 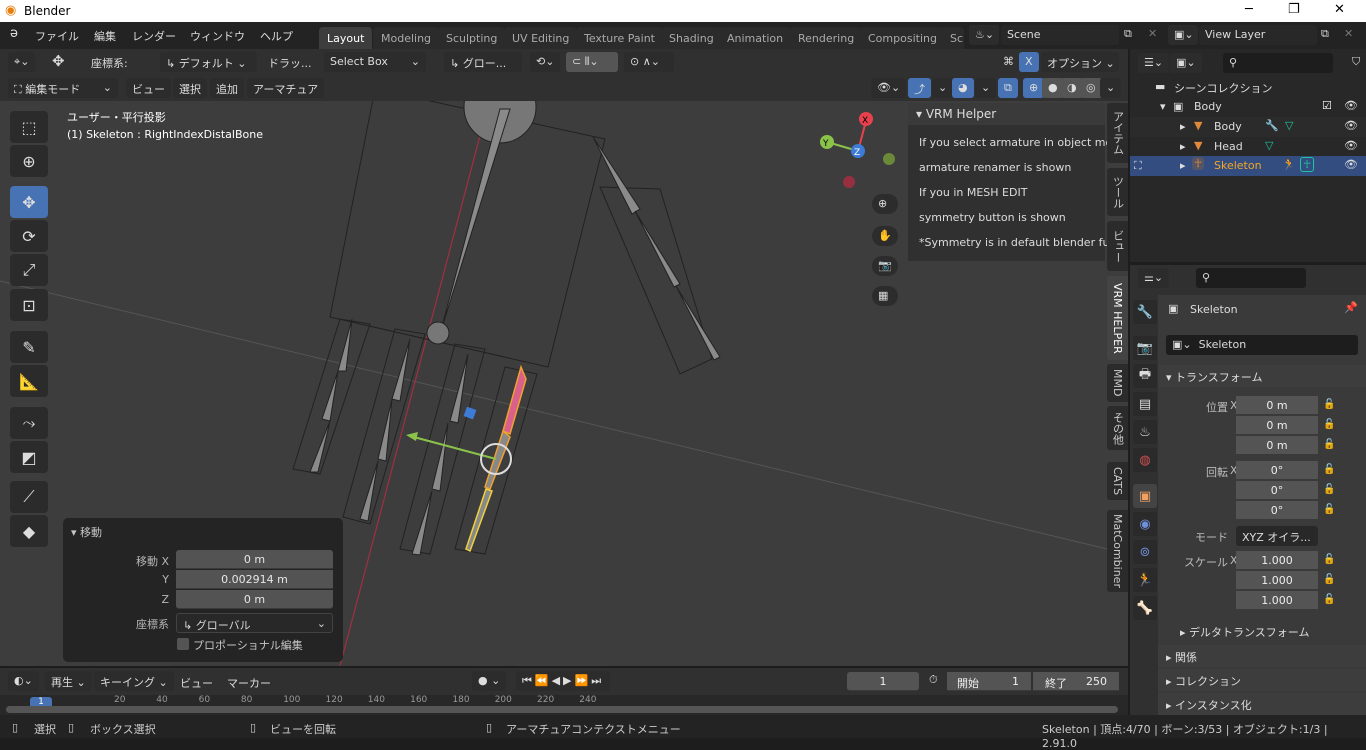 What do you see at coordinates (1008, 88) in the screenshot?
I see `xray-toggle-icon: ⧉` at bounding box center [1008, 88].